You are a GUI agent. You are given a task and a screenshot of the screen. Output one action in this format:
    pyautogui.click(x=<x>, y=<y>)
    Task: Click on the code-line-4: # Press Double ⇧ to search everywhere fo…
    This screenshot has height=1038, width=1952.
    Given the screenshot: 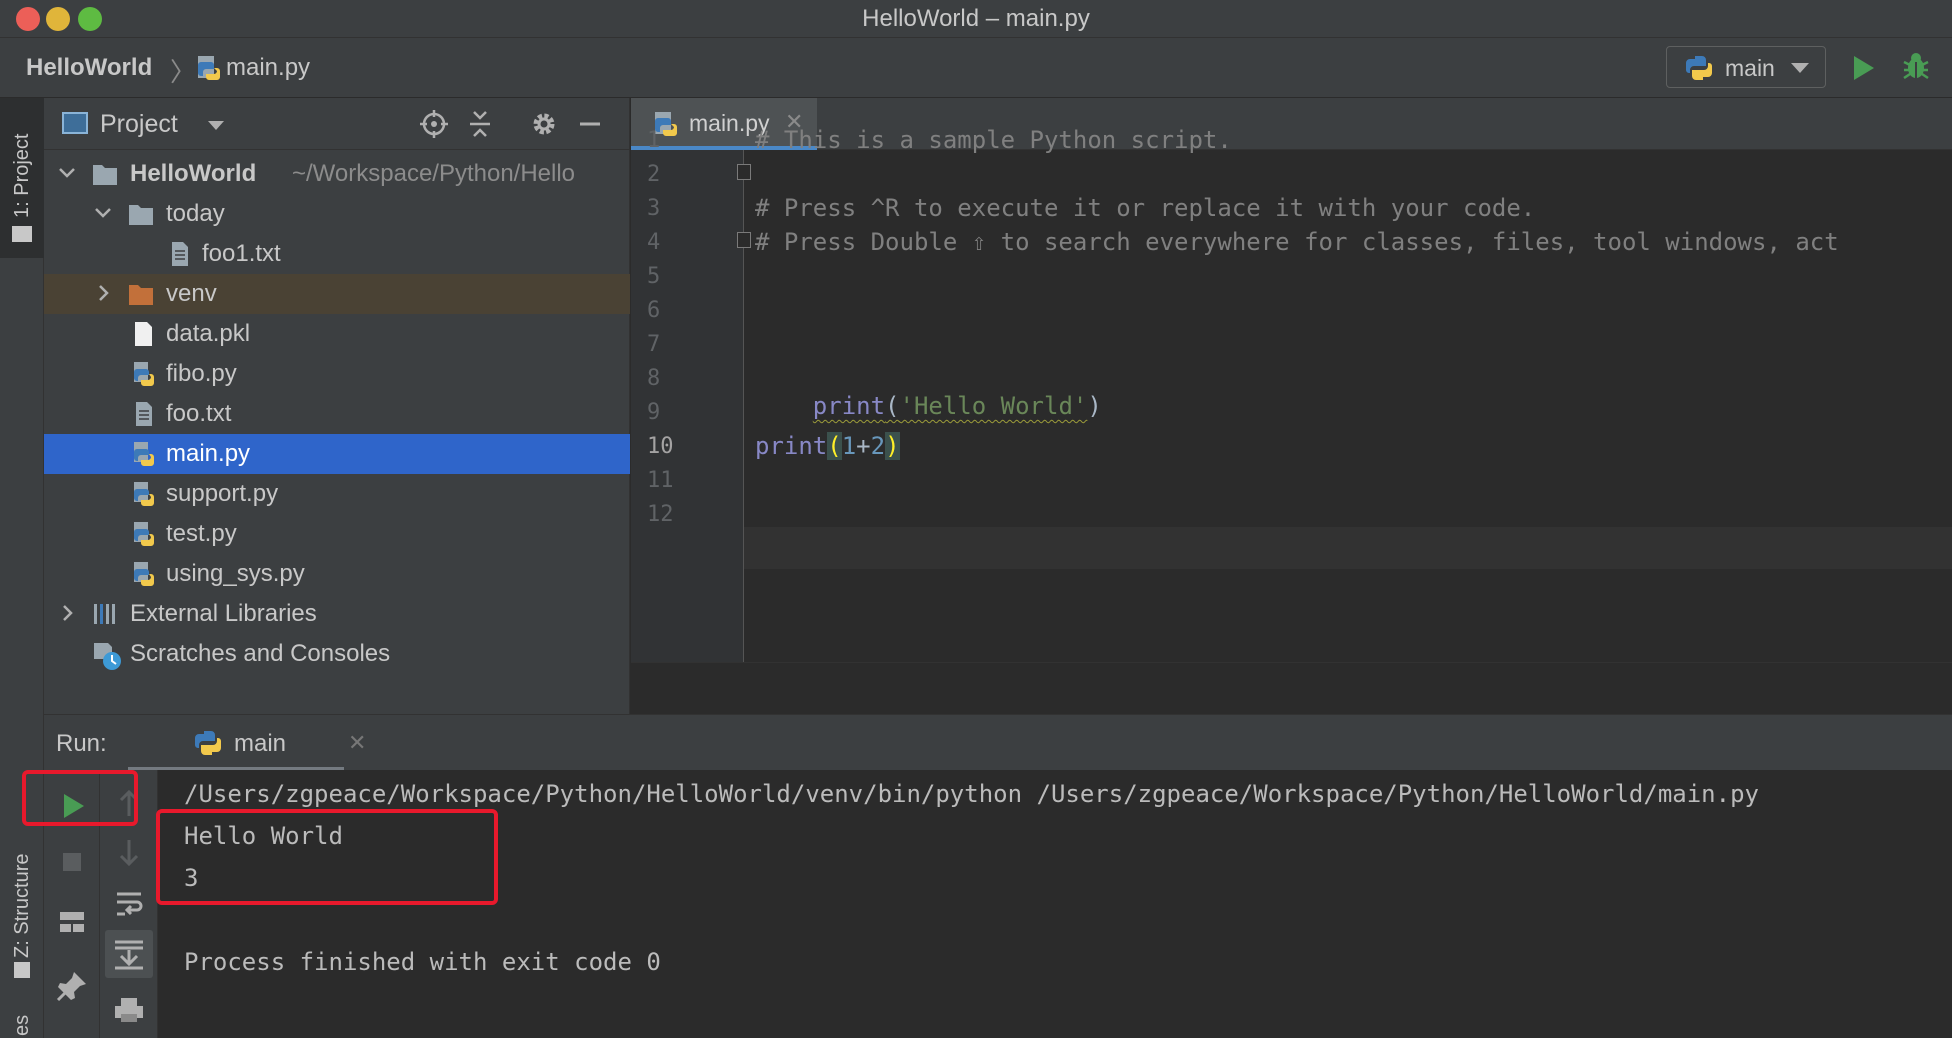 What is the action you would take?
    pyautogui.click(x=1297, y=242)
    